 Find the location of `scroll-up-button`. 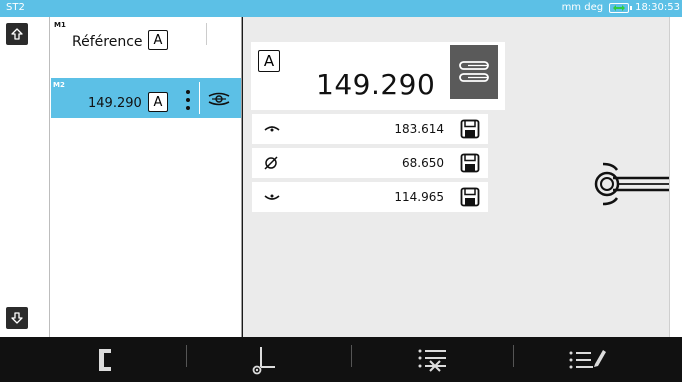

scroll-up-button is located at coordinates (17, 34).